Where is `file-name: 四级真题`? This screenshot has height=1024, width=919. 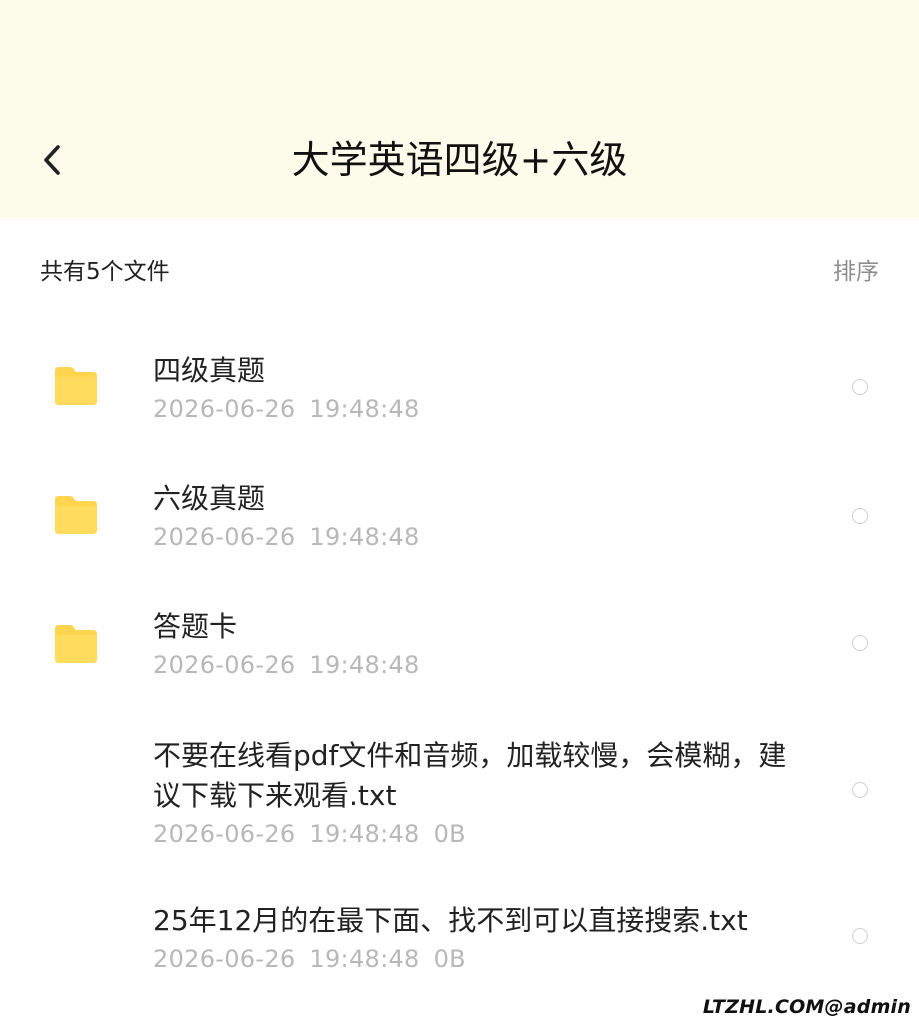 file-name: 四级真题 is located at coordinates (209, 370).